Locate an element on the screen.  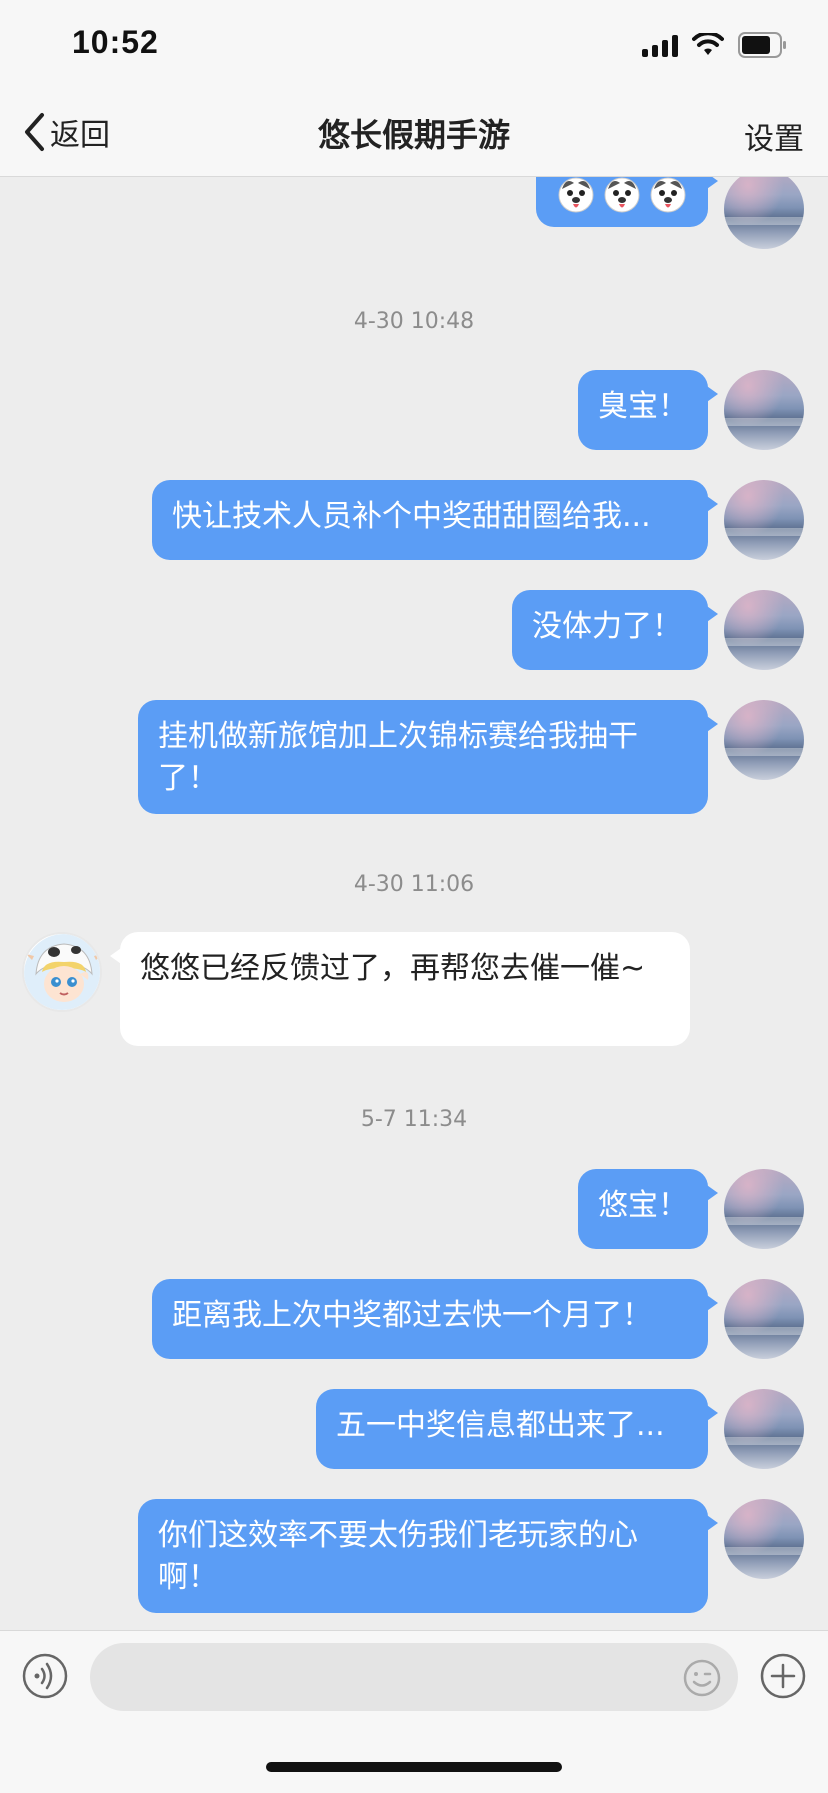
voice-icon is located at coordinates (45, 1676).